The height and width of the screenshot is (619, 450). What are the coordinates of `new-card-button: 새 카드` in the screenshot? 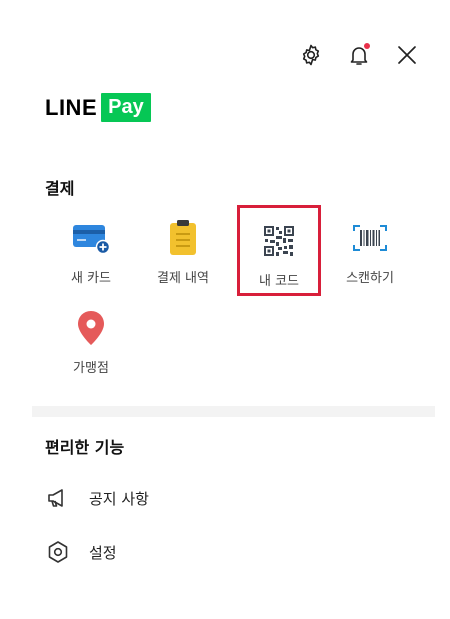 It's located at (91, 246).